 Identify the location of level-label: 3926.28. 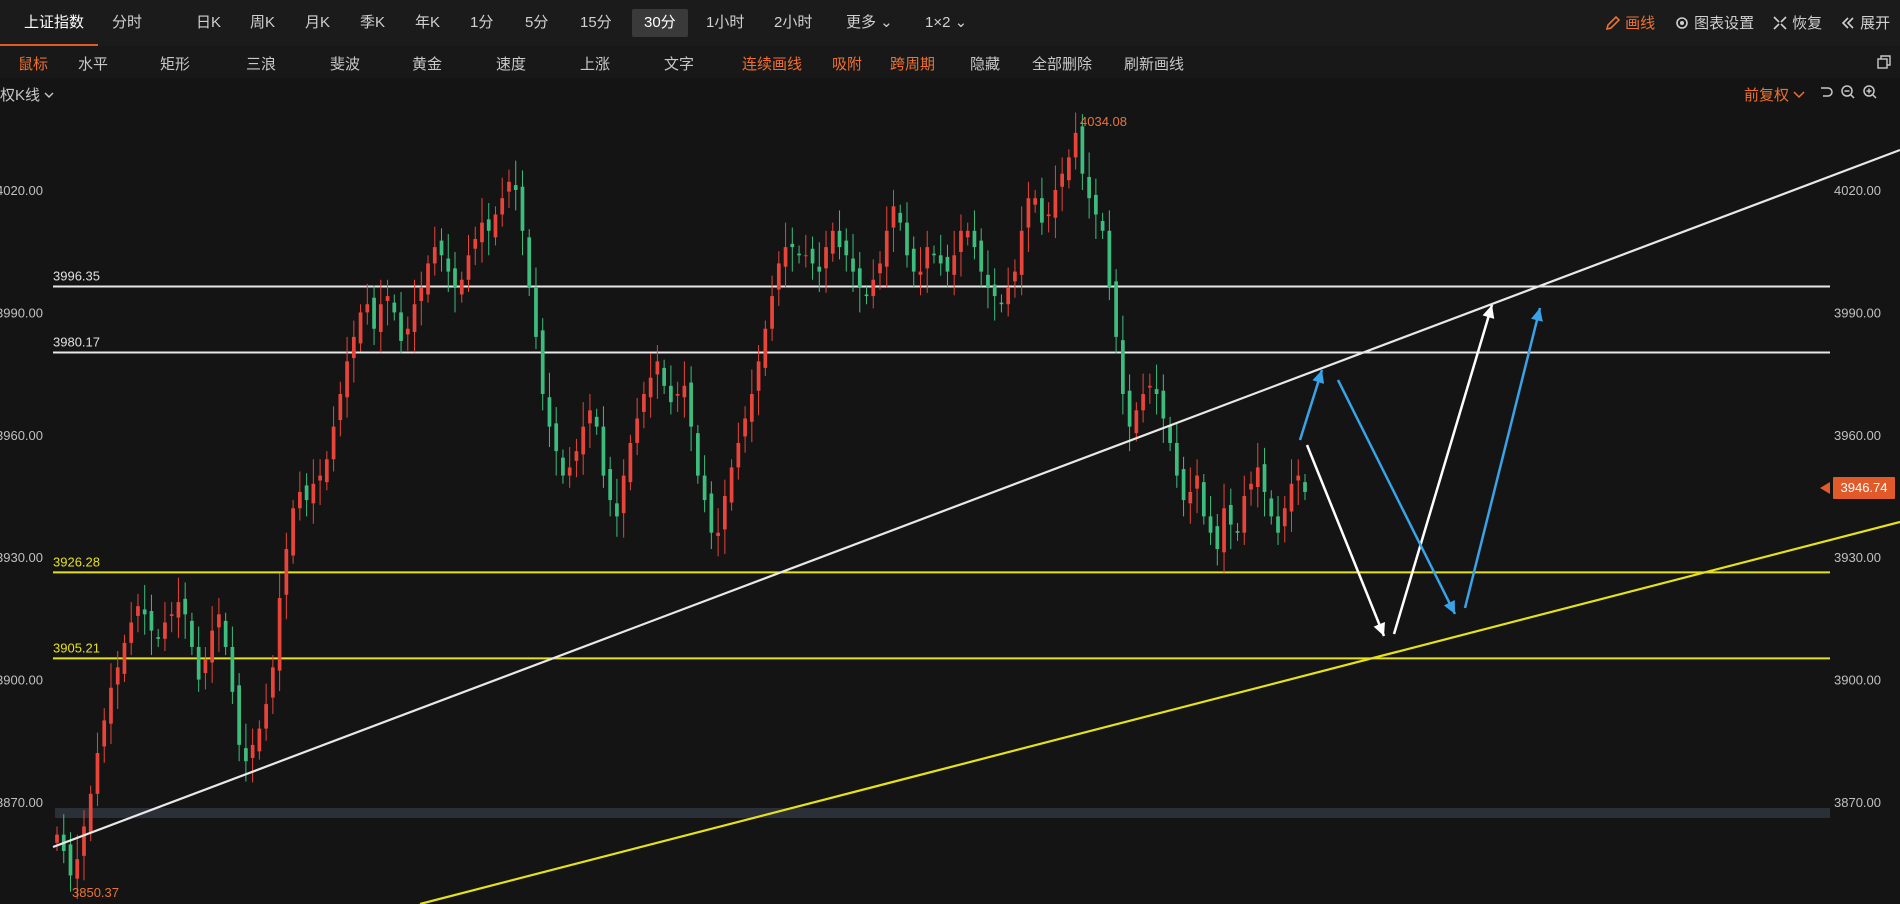
(76, 561).